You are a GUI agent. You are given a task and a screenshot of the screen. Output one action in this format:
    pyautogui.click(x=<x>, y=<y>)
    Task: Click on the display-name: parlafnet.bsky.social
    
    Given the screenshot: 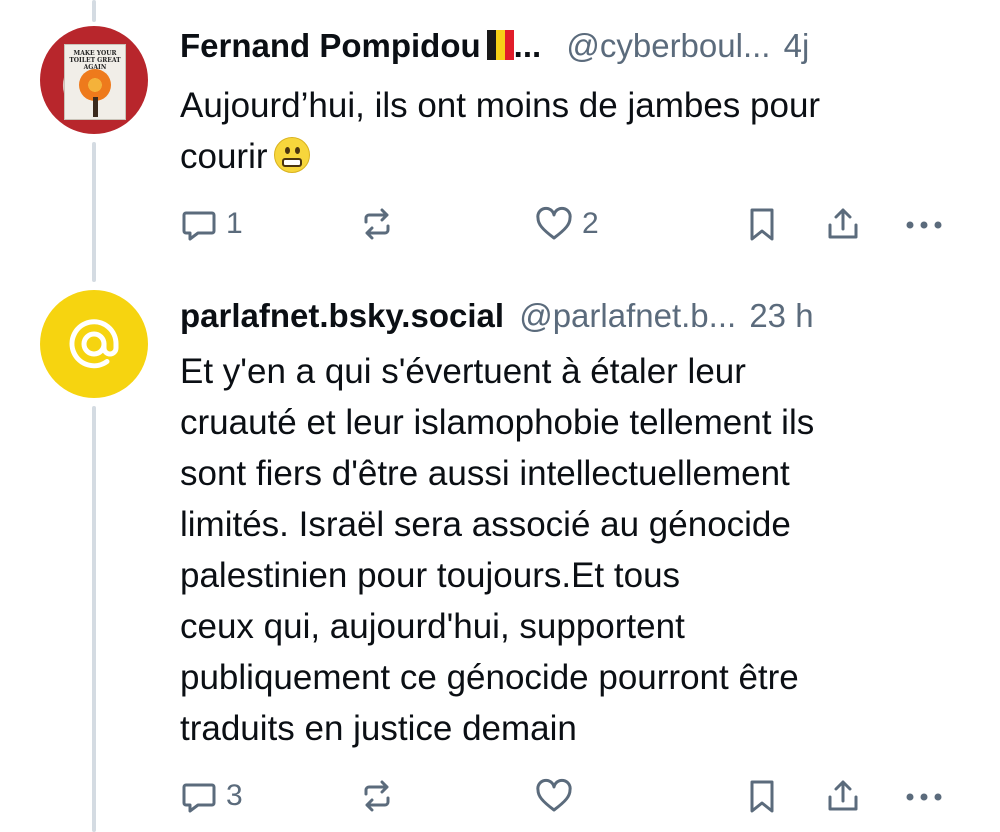 What is the action you would take?
    pyautogui.click(x=342, y=315)
    